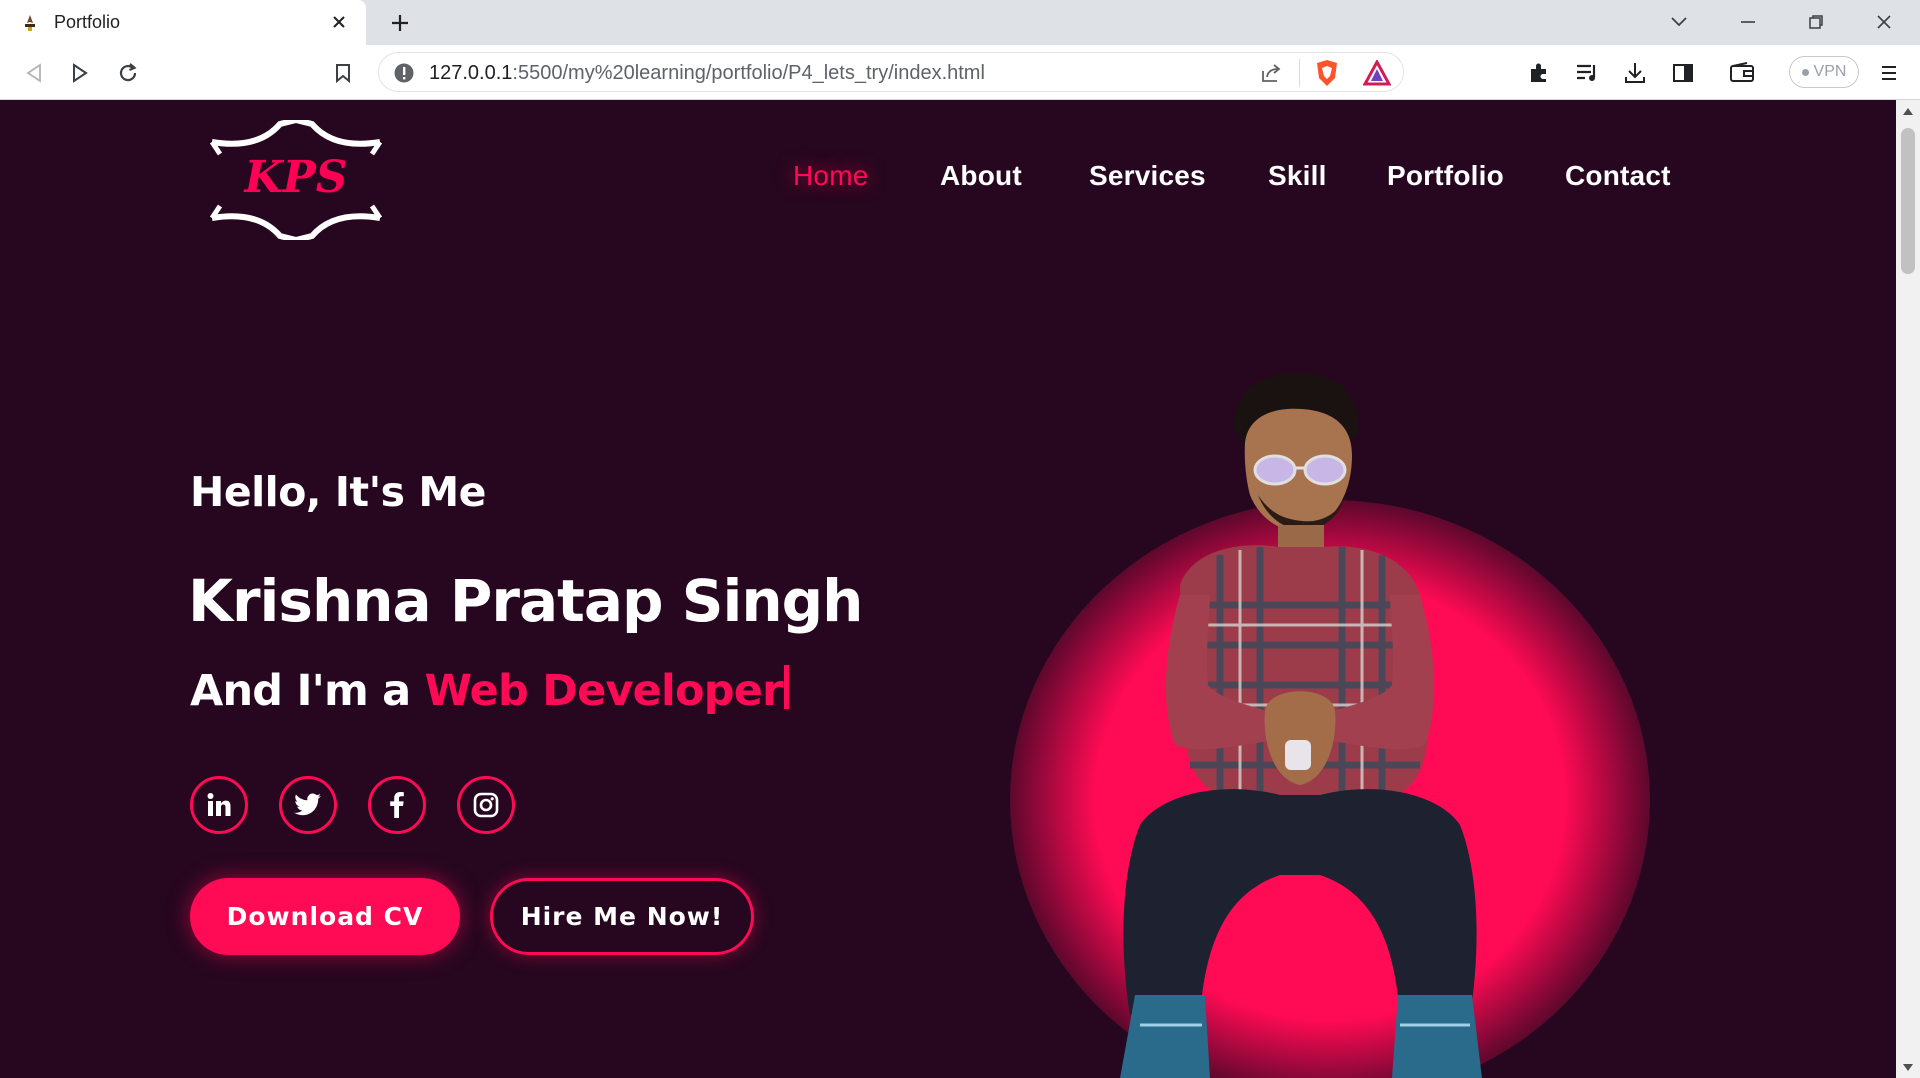 Image resolution: width=1920 pixels, height=1078 pixels. What do you see at coordinates (604, 691) in the screenshot?
I see `hero-role-highlight: Web Developer` at bounding box center [604, 691].